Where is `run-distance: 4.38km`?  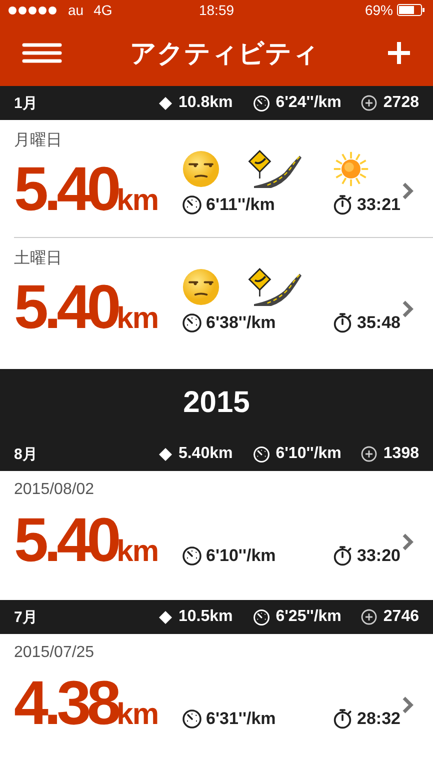 run-distance: 4.38km is located at coordinates (87, 704).